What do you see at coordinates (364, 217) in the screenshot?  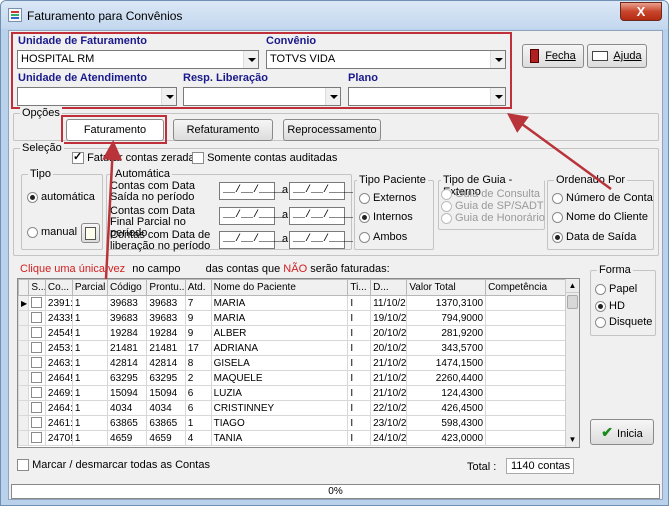 I see `internos-radio` at bounding box center [364, 217].